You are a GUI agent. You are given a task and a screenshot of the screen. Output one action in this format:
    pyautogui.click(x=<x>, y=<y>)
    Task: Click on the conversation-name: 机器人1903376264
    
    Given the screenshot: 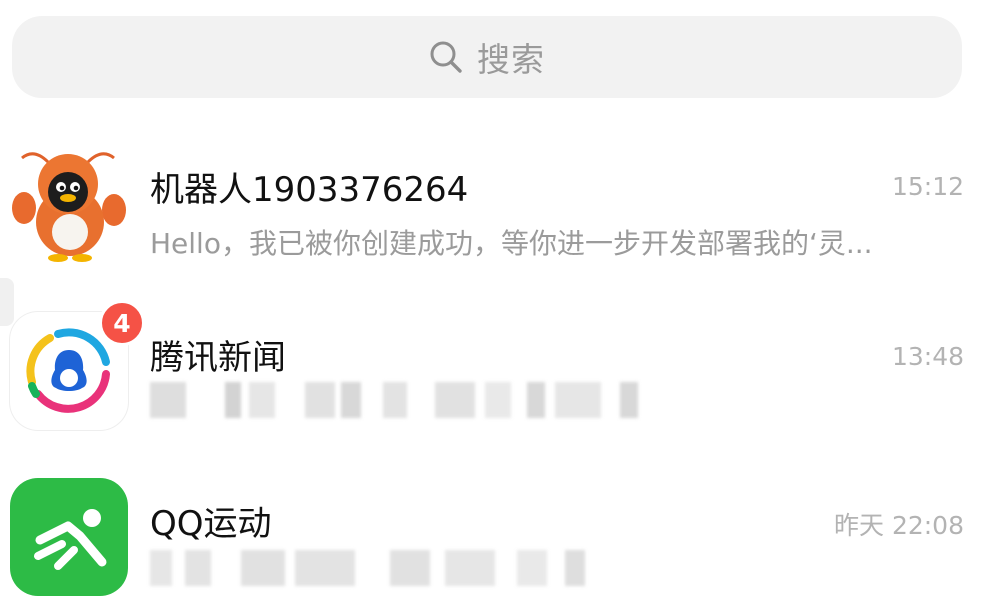 What is the action you would take?
    pyautogui.click(x=309, y=190)
    